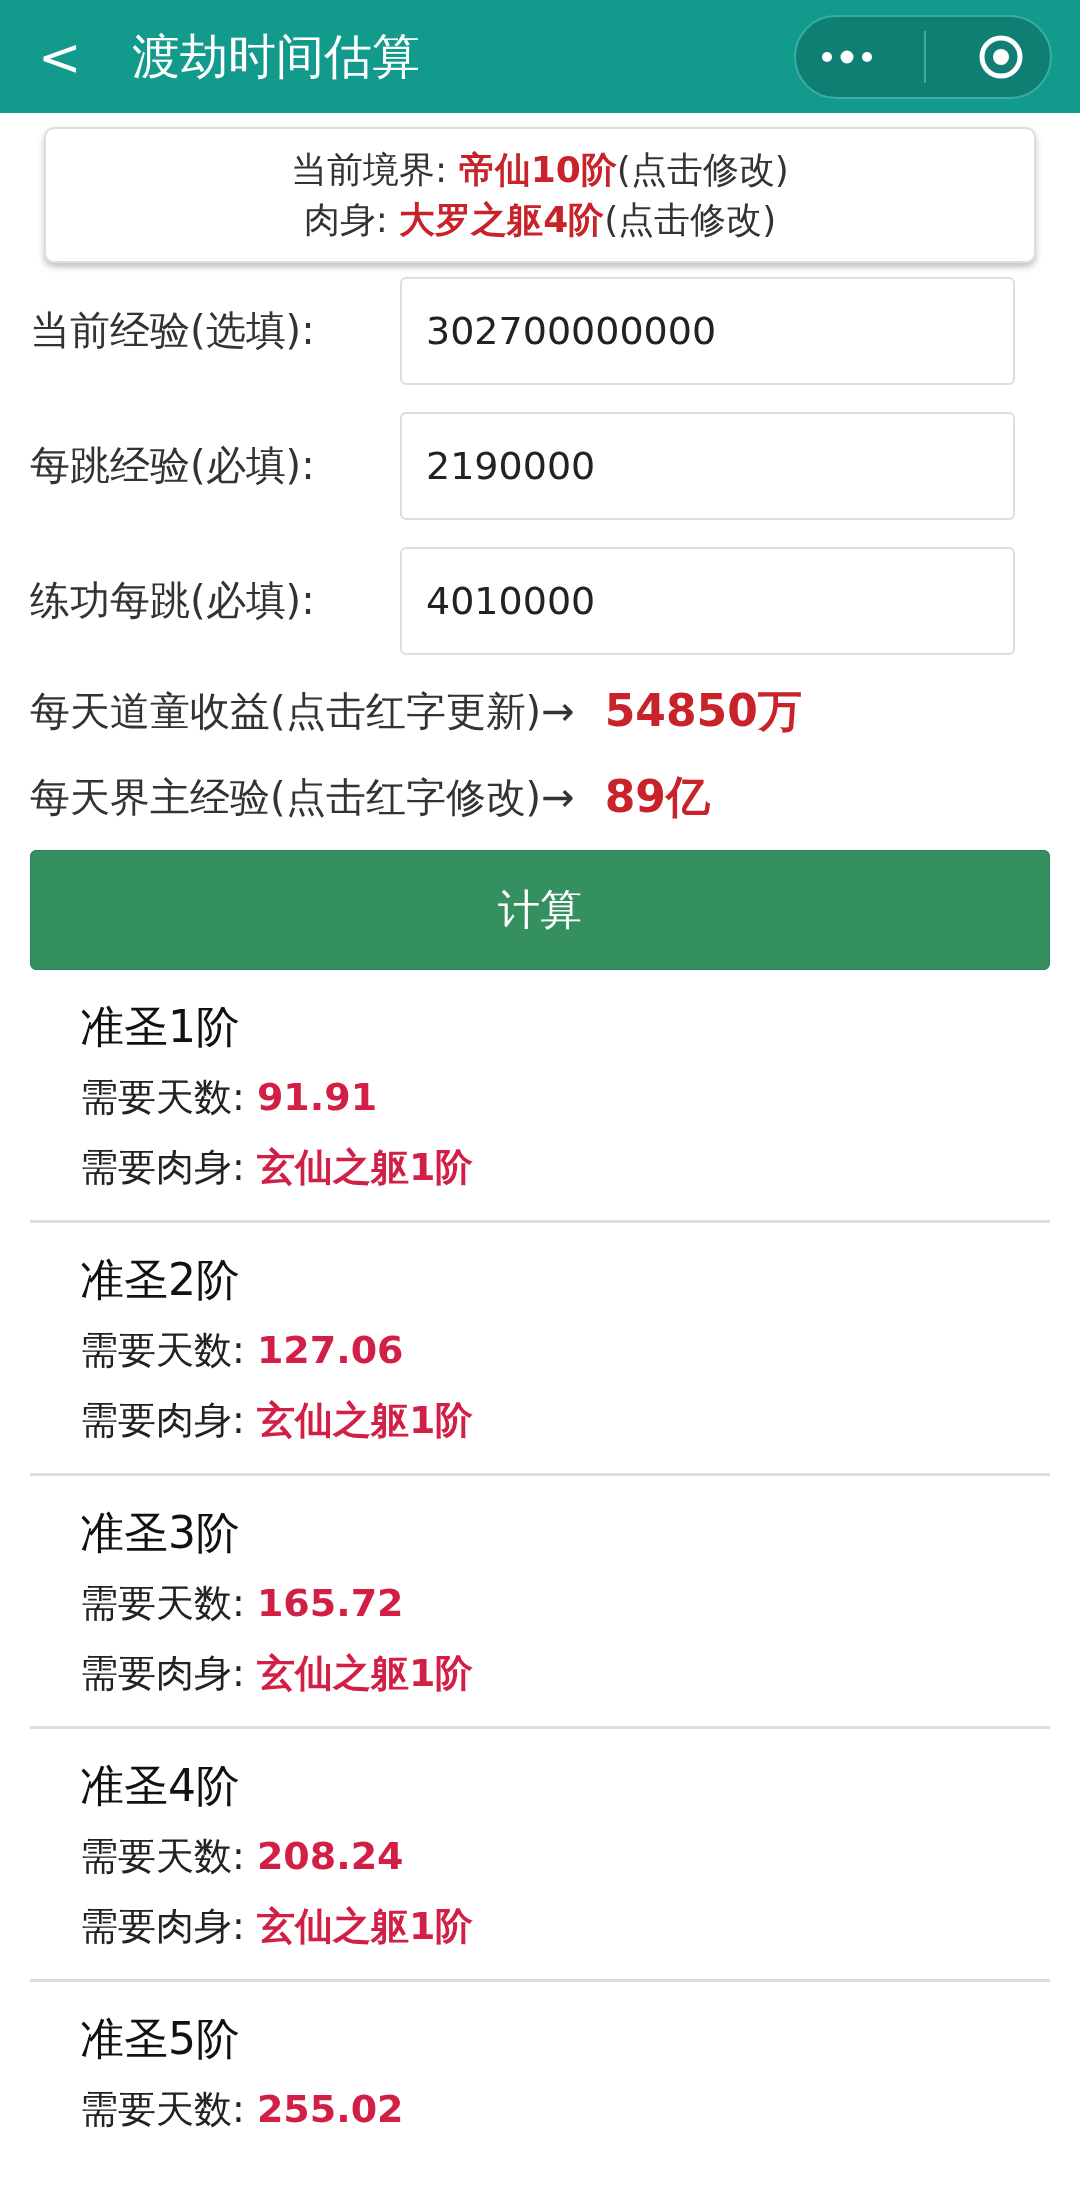  I want to click on field-label: 当前经验(选填):, so click(173, 330).